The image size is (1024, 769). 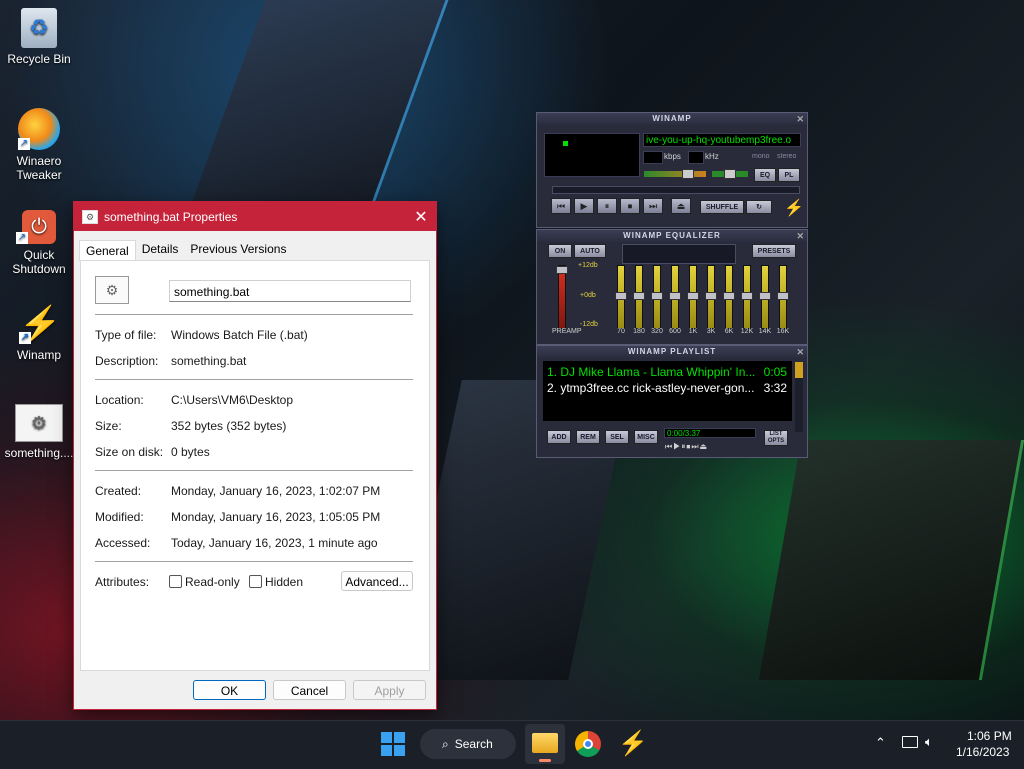 I want to click on ok-button: OK, so click(x=229, y=690).